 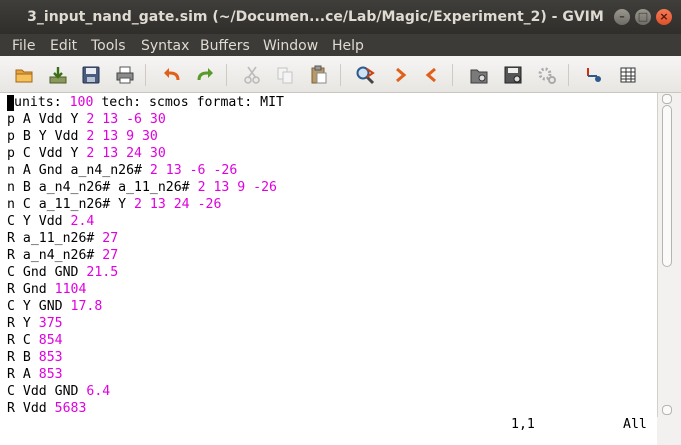 What do you see at coordinates (237, 187) in the screenshot?
I see `numeric-token: 2 13 9 -26` at bounding box center [237, 187].